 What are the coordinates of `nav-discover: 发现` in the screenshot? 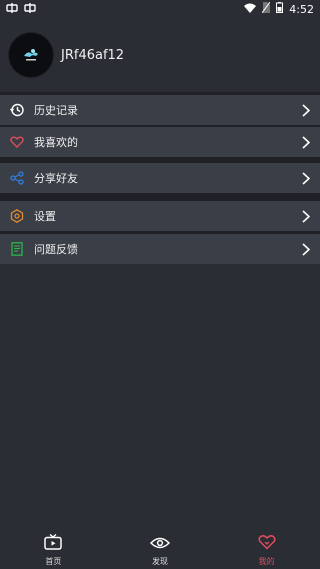 It's located at (160, 551).